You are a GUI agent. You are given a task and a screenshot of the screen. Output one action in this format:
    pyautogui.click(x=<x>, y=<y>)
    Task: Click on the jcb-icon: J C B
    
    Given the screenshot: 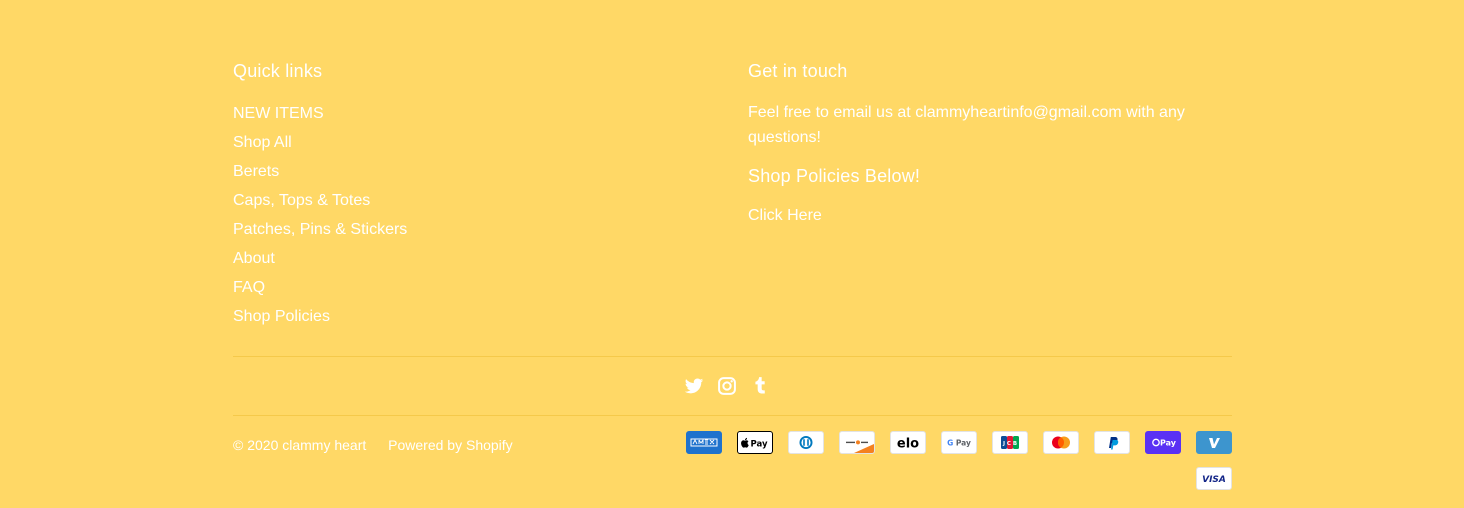 What is the action you would take?
    pyautogui.click(x=1010, y=442)
    